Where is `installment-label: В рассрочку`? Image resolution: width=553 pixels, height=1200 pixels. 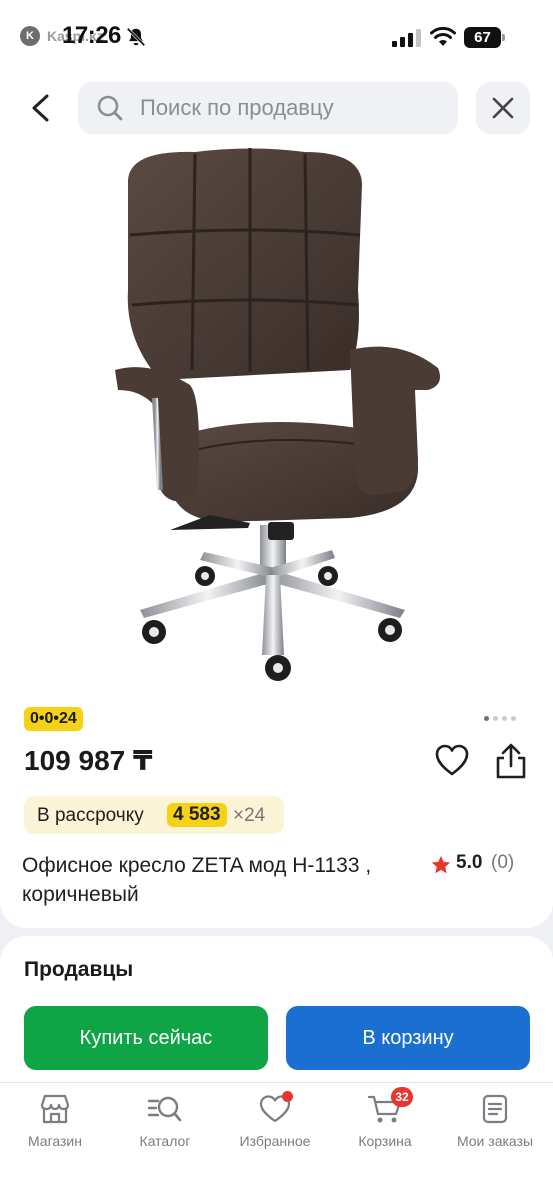
installment-label: В рассрочку is located at coordinates (90, 815).